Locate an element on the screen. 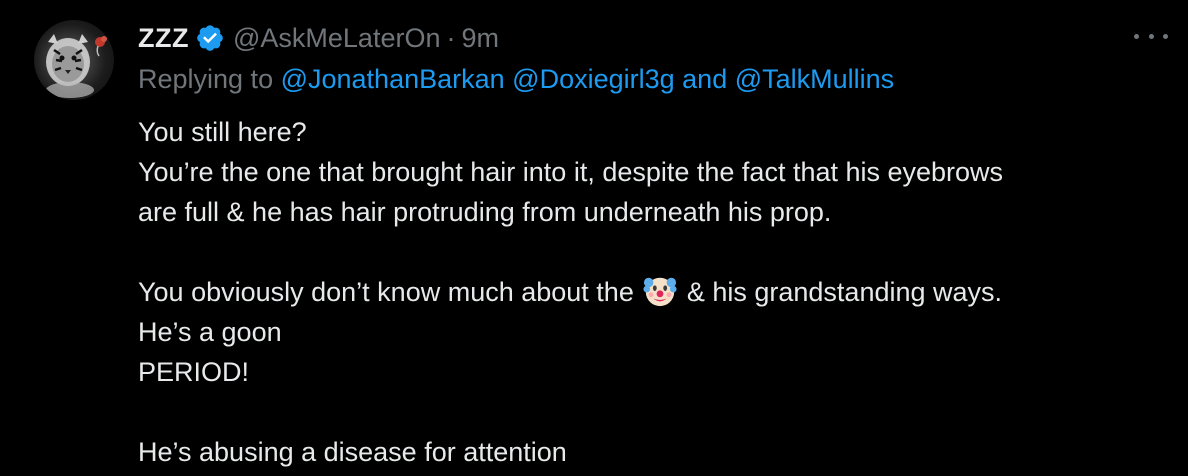 The image size is (1188, 476). tiger-avatar-icon is located at coordinates (76, 66).